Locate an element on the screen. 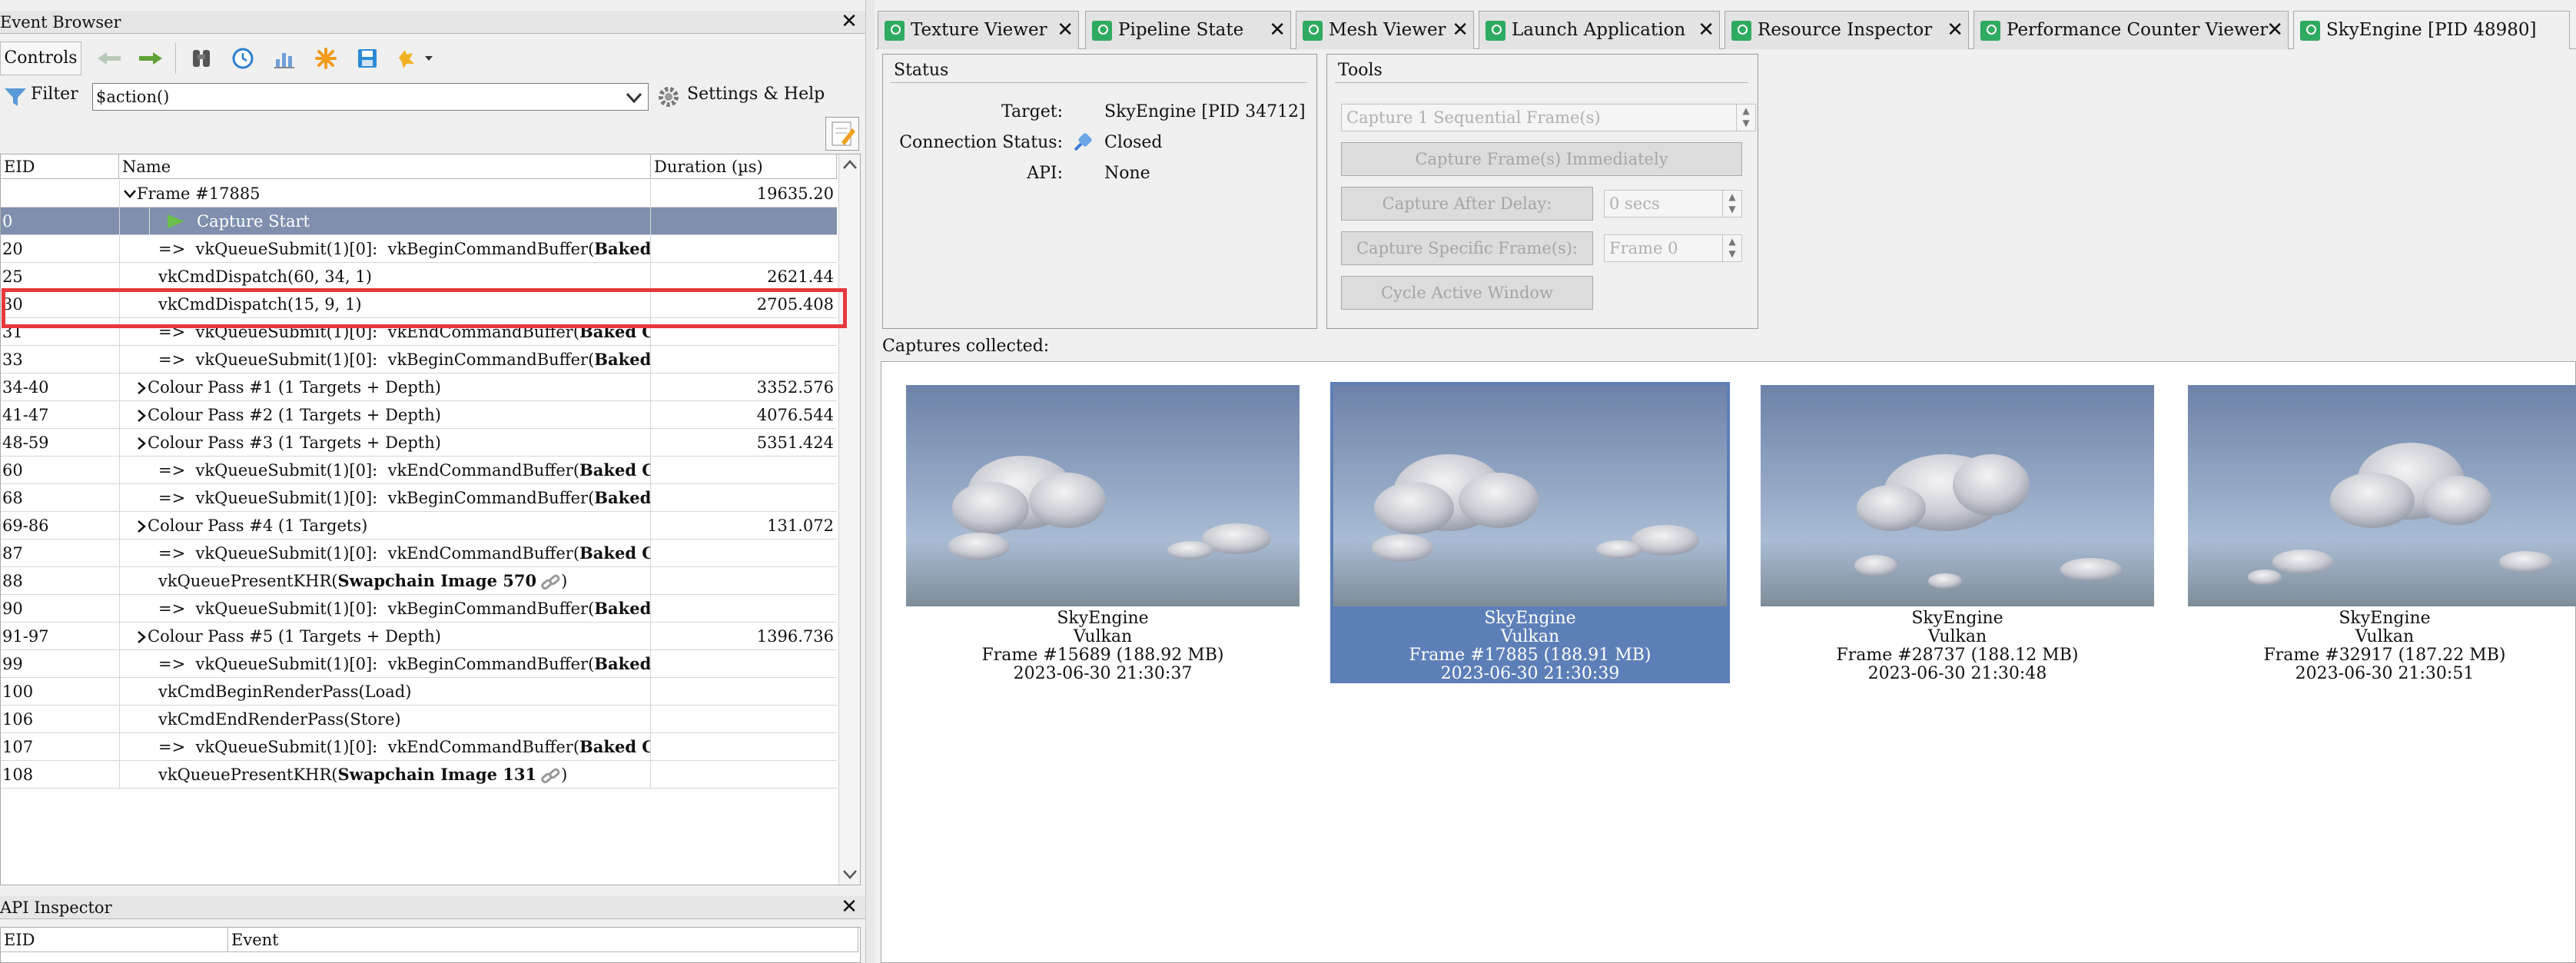 This screenshot has width=2576, height=963. save-icon is located at coordinates (367, 58).